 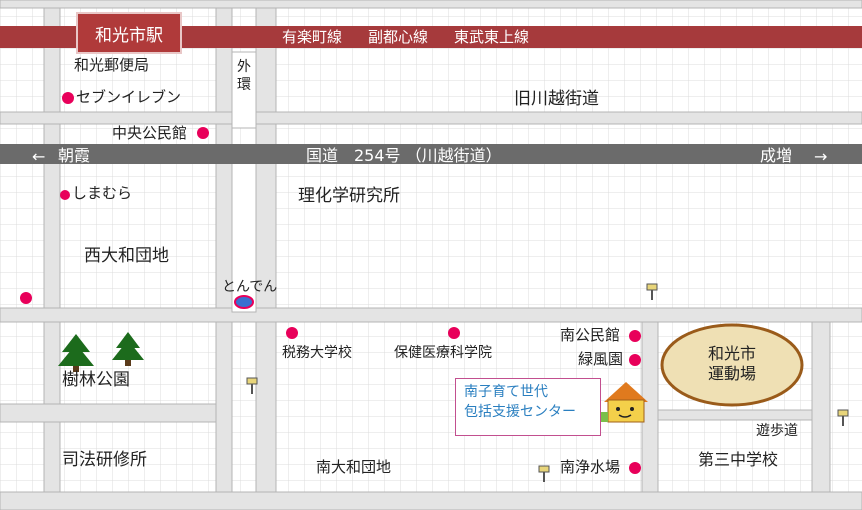 I want to click on ryokufuen-label: 緑風園, so click(x=601, y=359).